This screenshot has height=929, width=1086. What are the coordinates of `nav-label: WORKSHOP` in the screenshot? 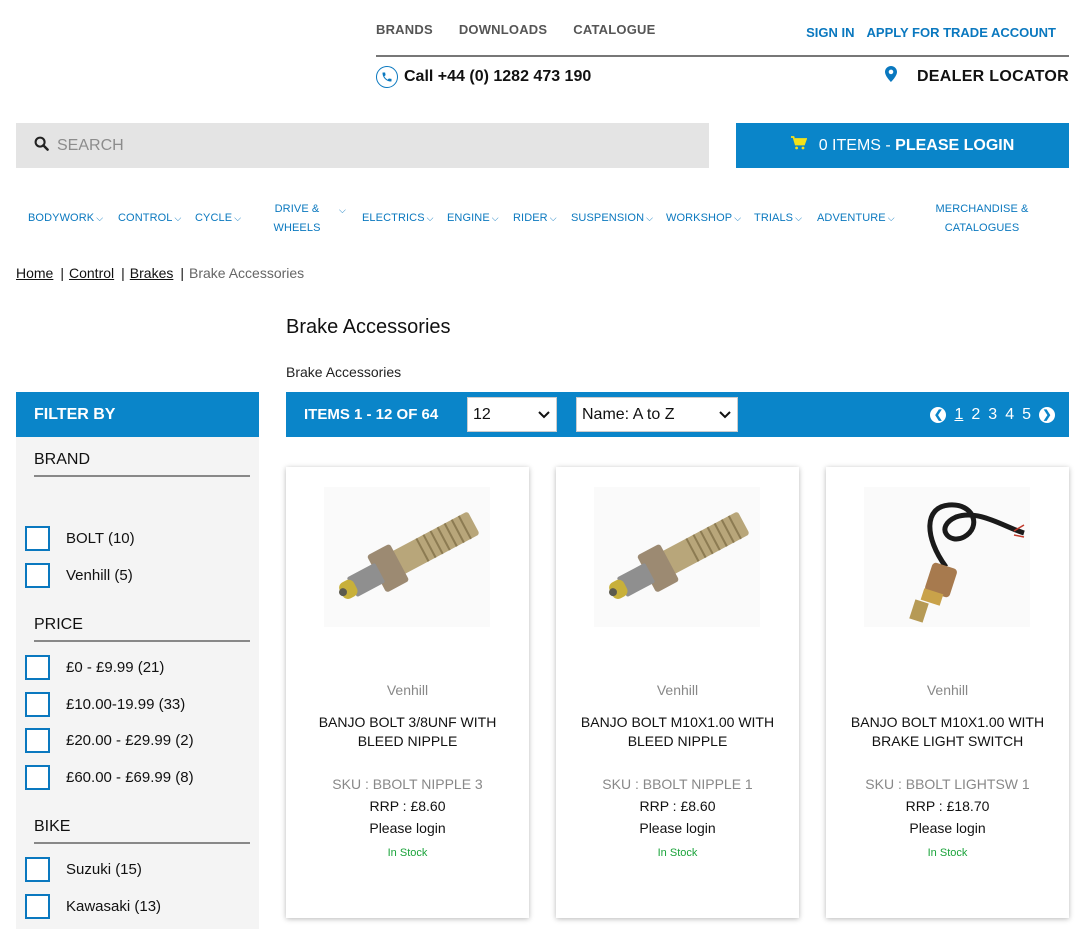 It's located at (699, 218).